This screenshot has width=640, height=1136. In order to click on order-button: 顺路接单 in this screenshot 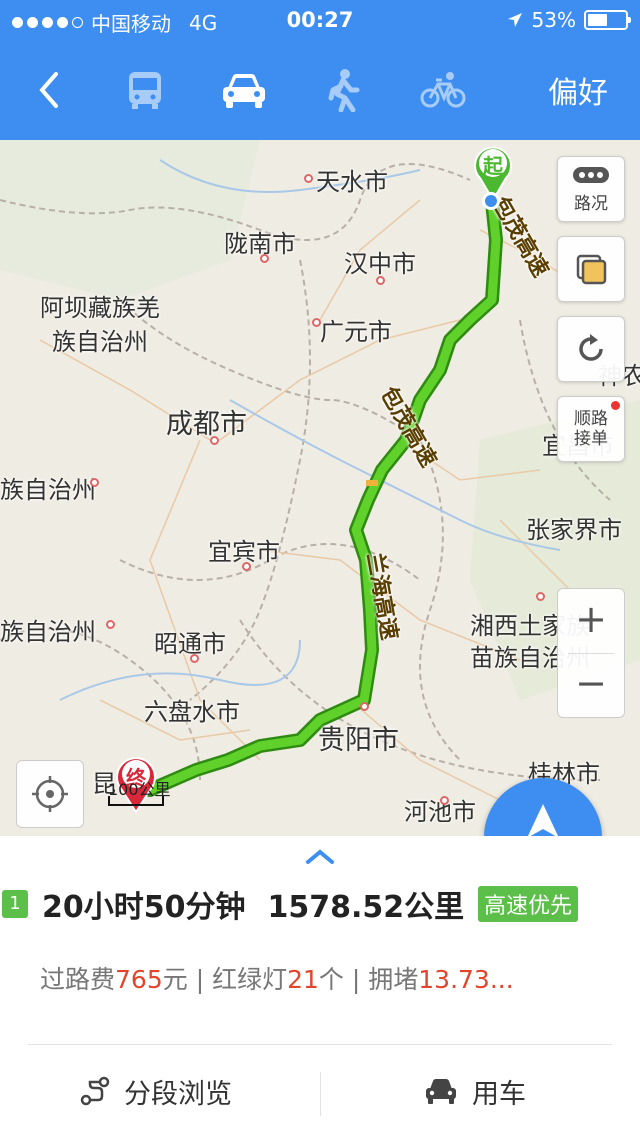, I will do `click(591, 429)`.